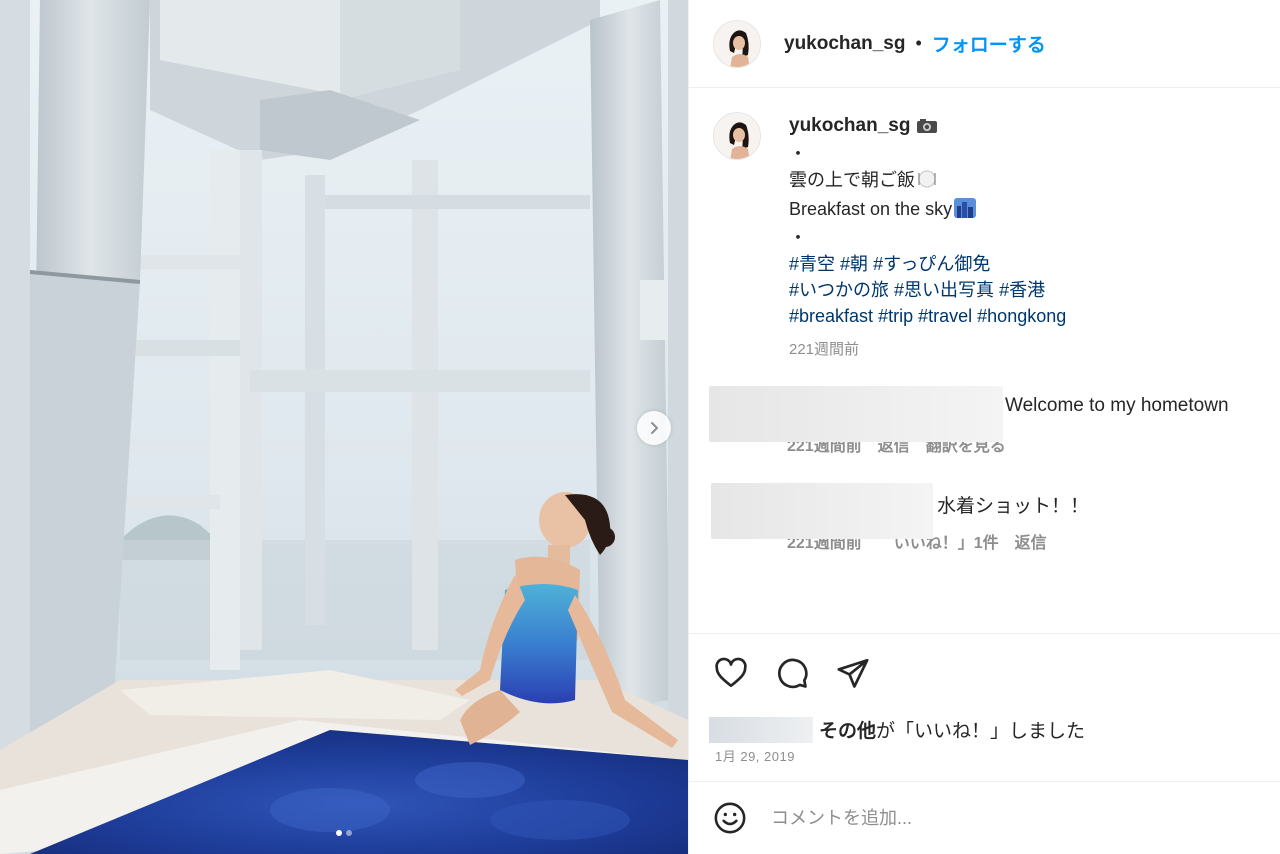 Image resolution: width=1280 pixels, height=854 pixels. I want to click on add-comment-bar, so click(984, 817).